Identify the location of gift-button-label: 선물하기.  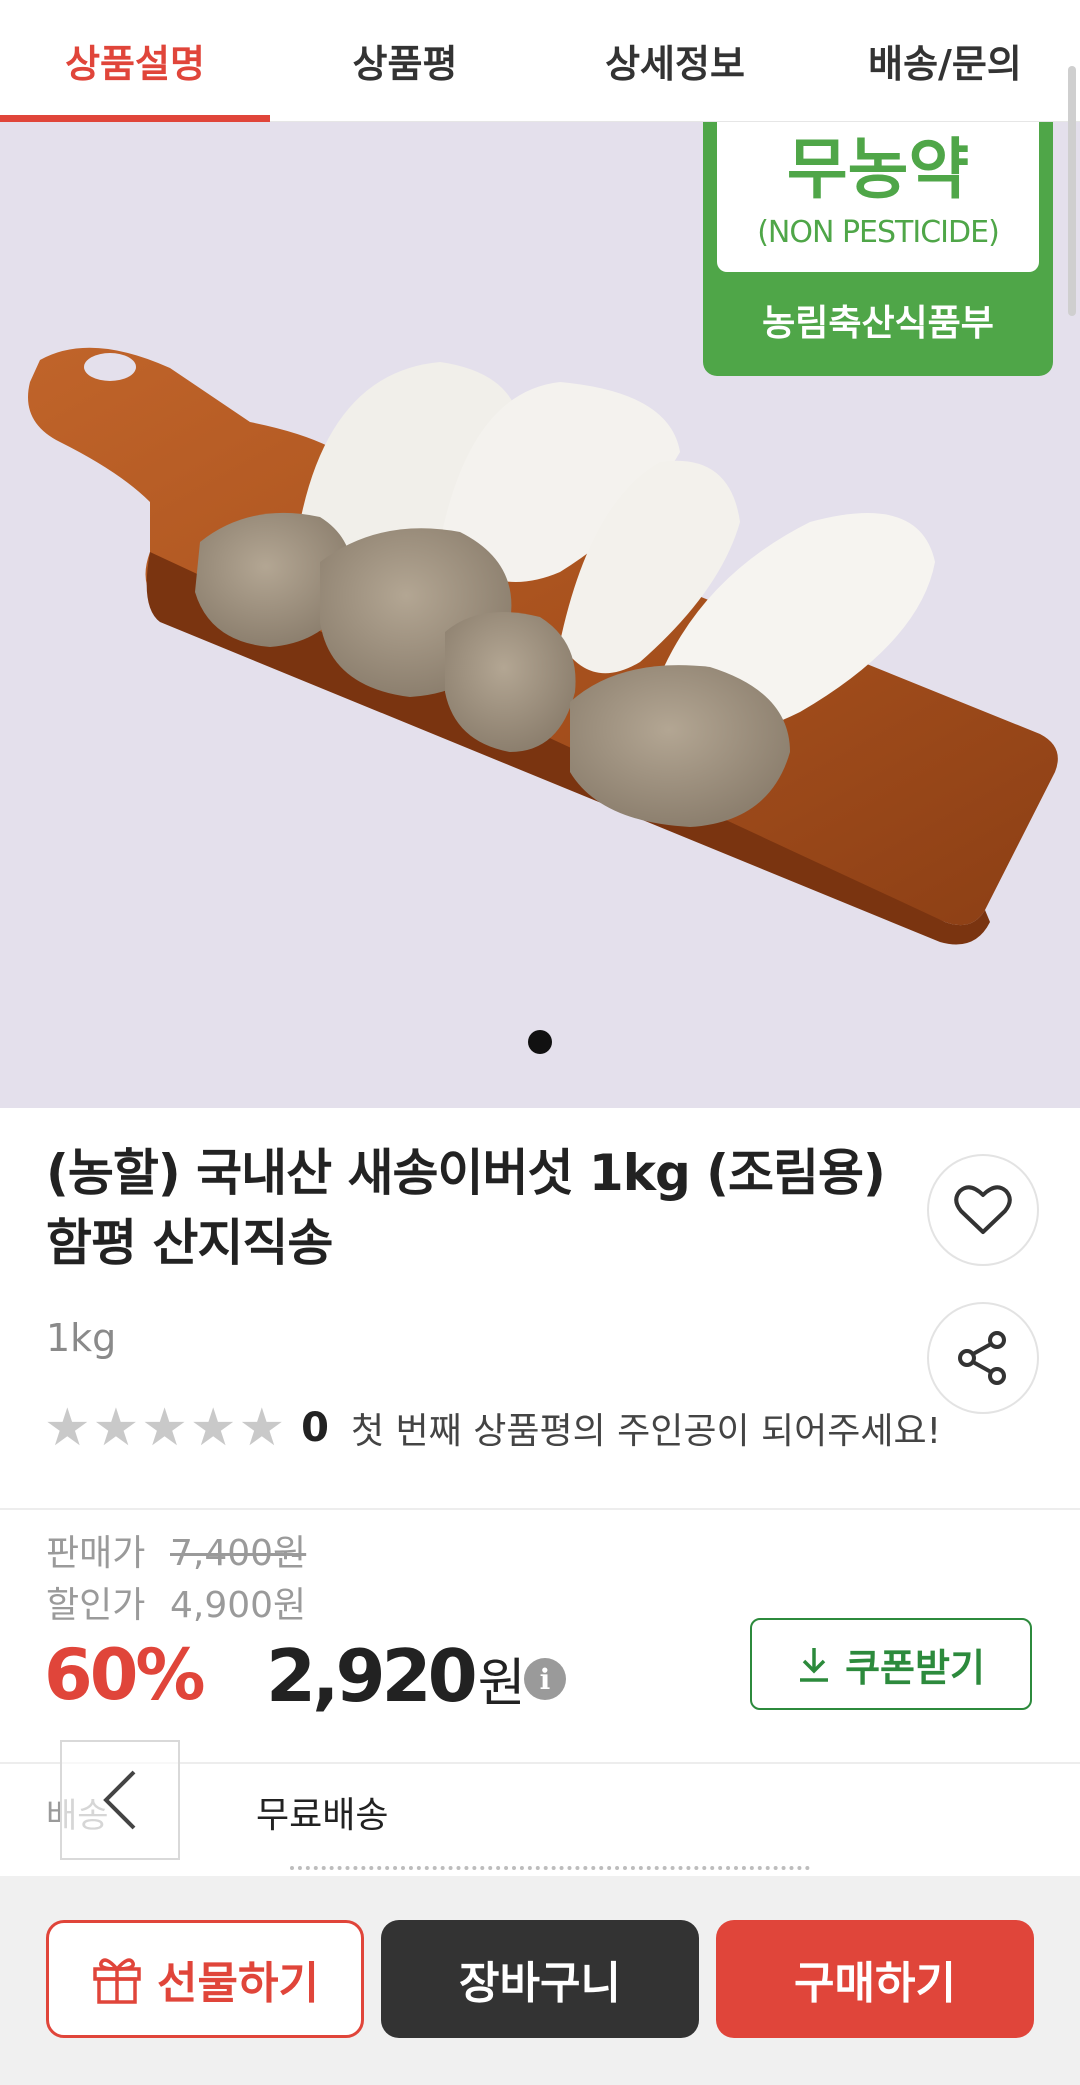
(238, 1983).